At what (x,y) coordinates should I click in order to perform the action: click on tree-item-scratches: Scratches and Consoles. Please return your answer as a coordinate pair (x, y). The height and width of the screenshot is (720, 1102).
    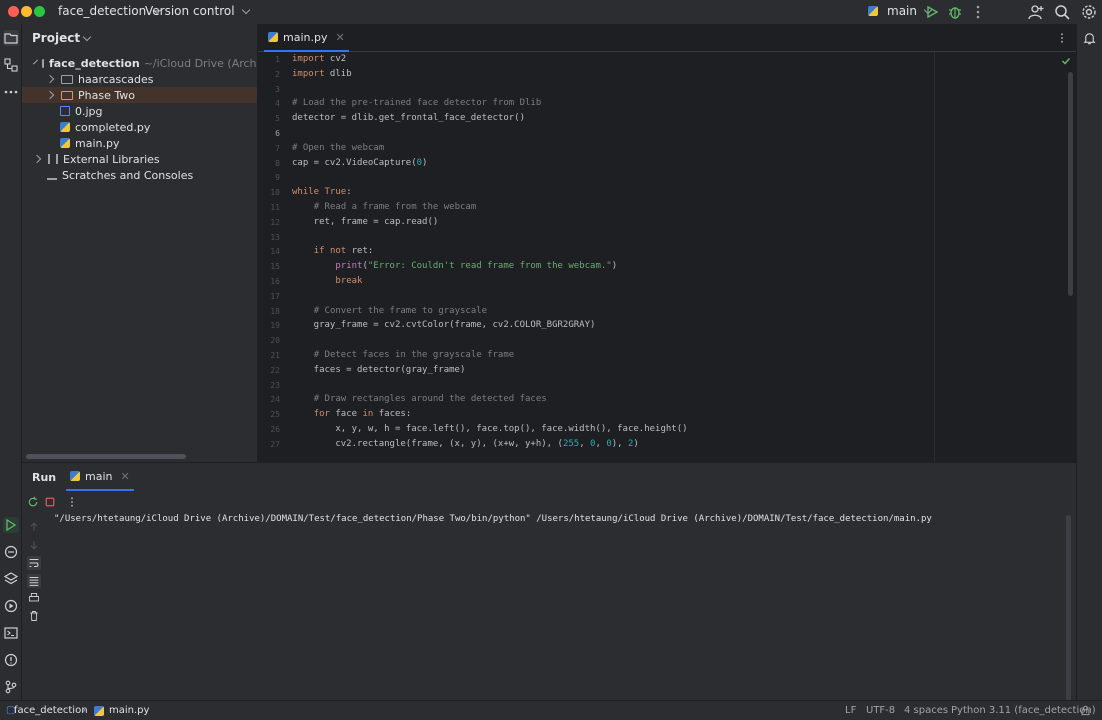
    Looking at the image, I should click on (139, 175).